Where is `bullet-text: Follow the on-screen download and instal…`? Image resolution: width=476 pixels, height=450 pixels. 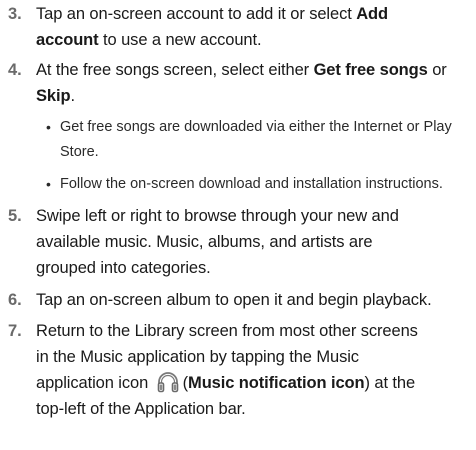 bullet-text: Follow the on-screen download and instal… is located at coordinates (251, 184).